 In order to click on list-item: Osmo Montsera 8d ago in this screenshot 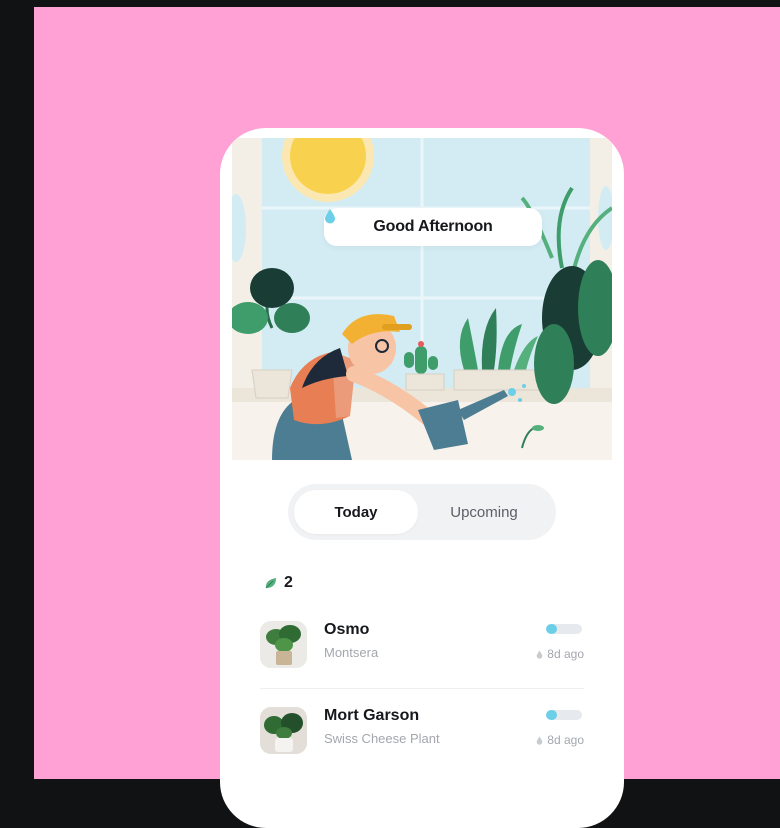, I will do `click(422, 652)`.